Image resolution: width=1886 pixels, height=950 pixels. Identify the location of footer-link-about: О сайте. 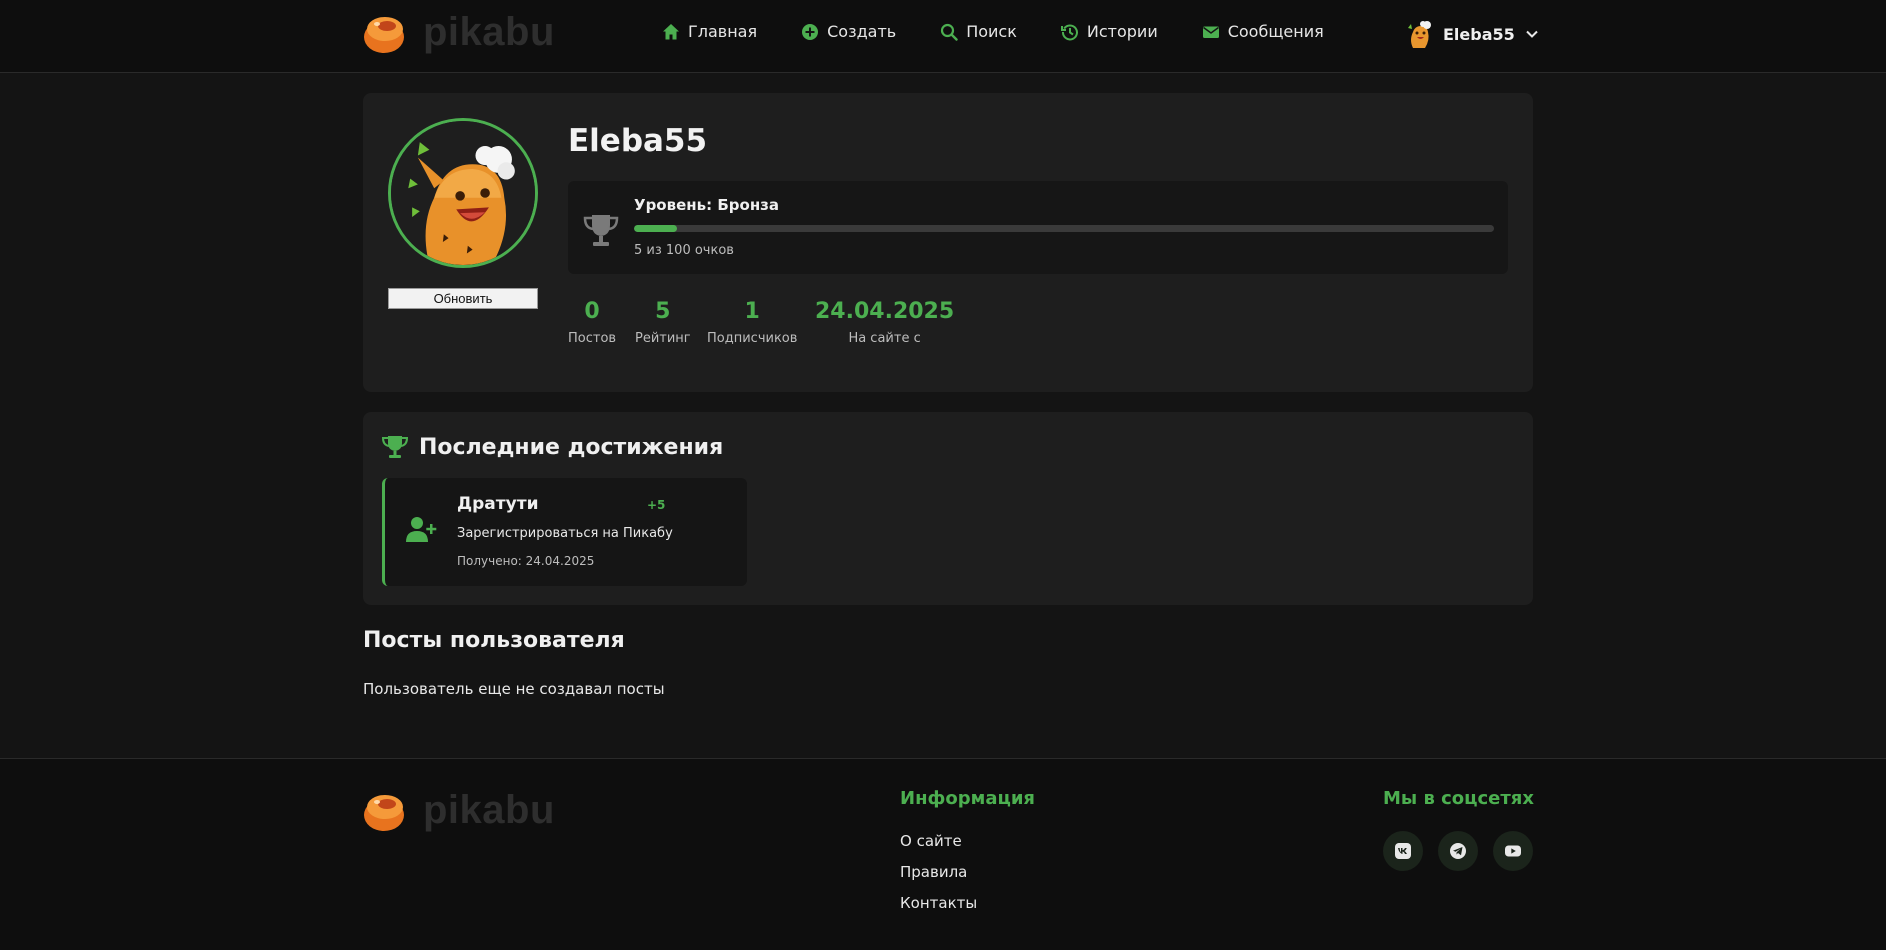
(931, 841).